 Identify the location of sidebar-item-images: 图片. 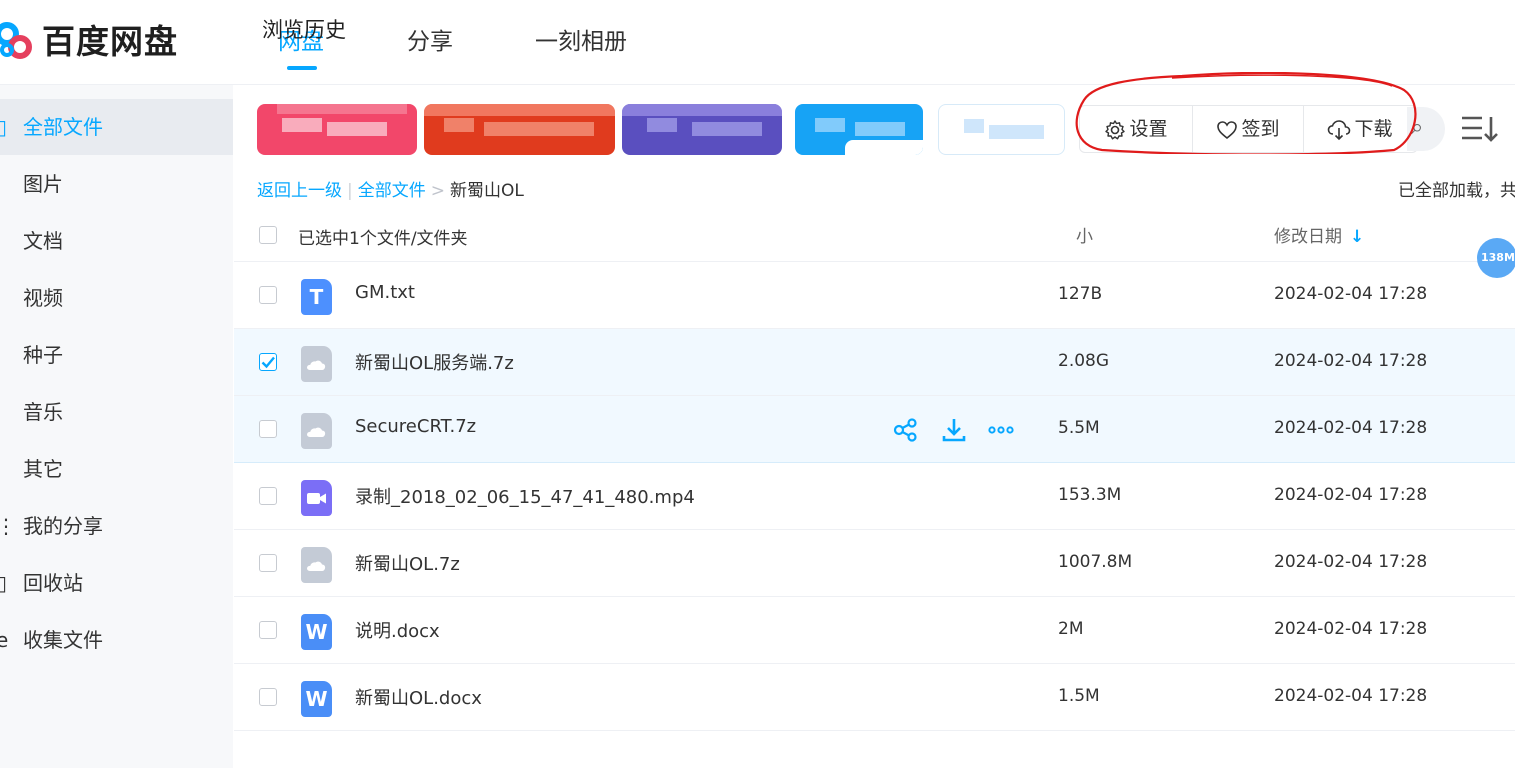
(116, 184).